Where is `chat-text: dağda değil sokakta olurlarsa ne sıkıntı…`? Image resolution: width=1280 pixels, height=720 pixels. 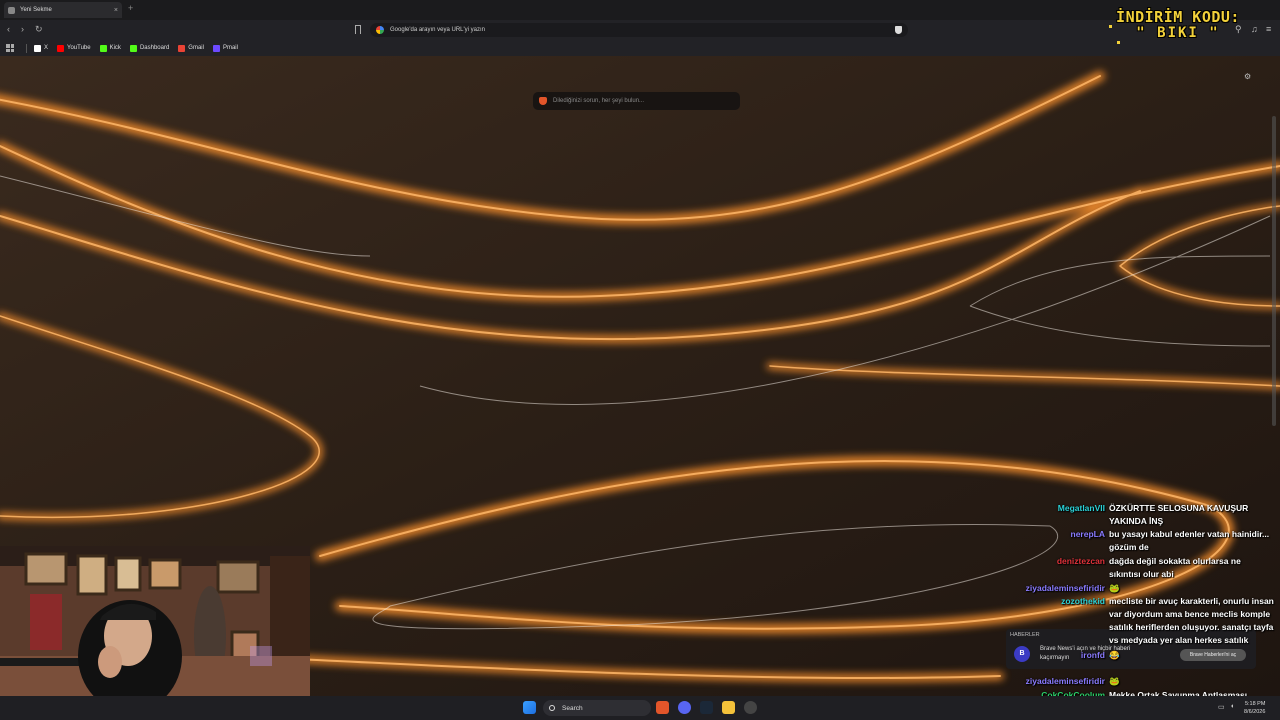
chat-text: dağda değil sokakta olurlarsa ne sıkıntı… is located at coordinates (1175, 567).